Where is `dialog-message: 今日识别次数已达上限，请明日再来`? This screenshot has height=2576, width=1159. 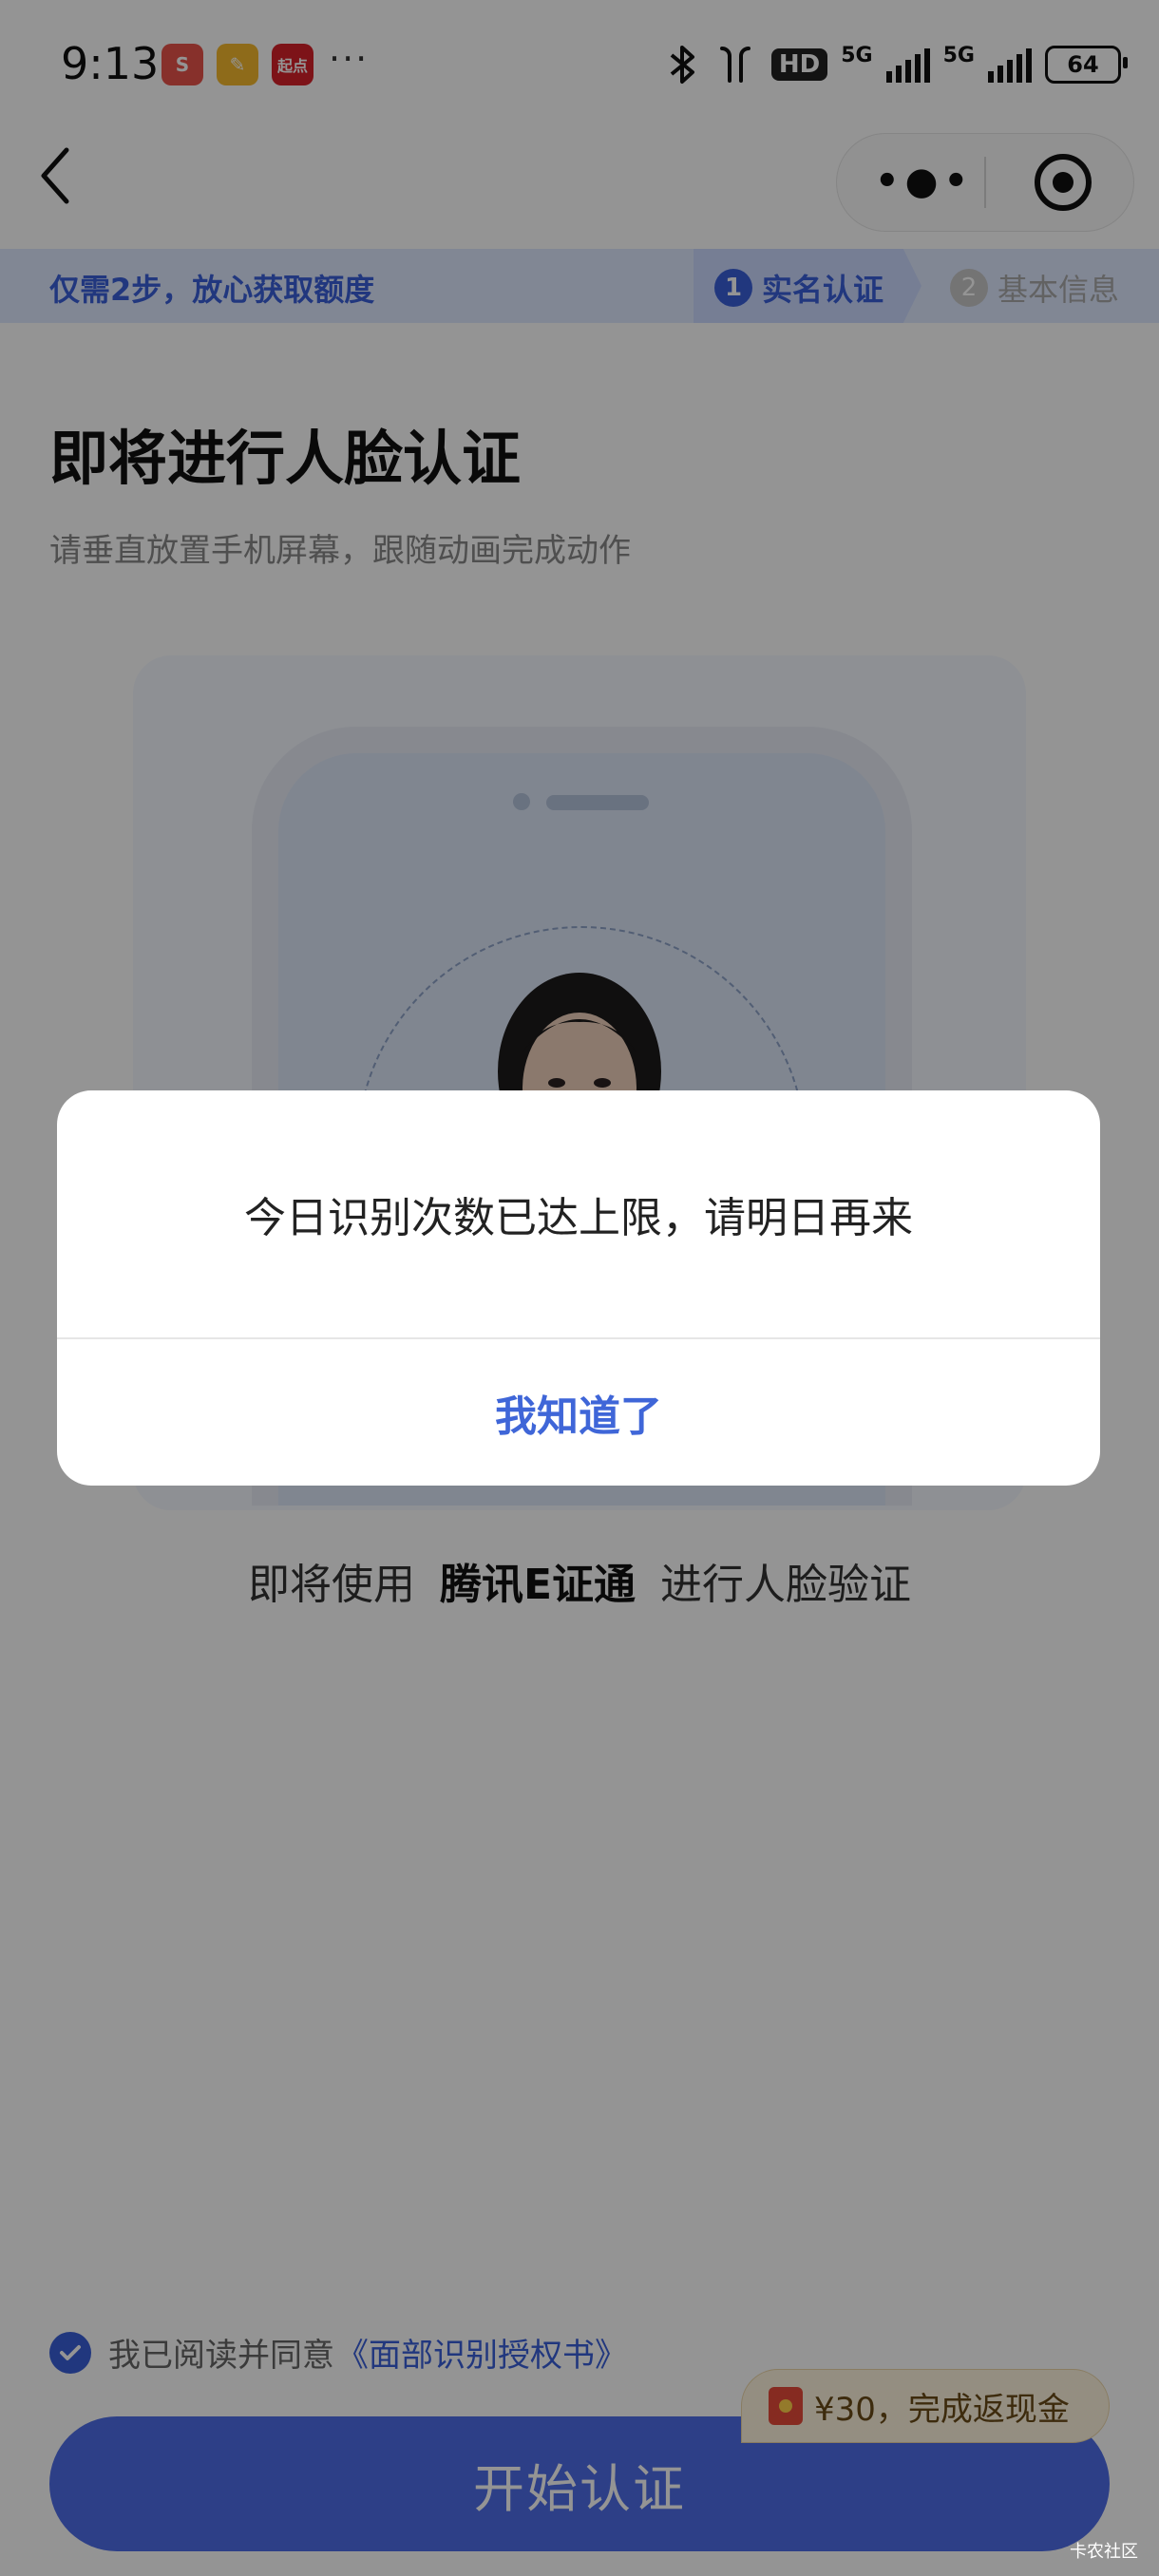
dialog-message: 今日识别次数已达上限，请明日再来 is located at coordinates (578, 1218).